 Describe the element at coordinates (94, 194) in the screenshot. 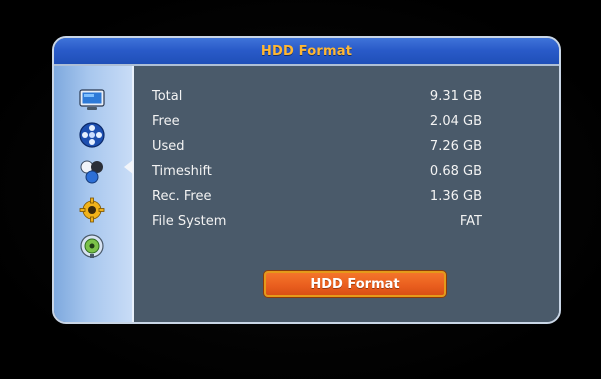

I see `menu-sidebar` at that location.